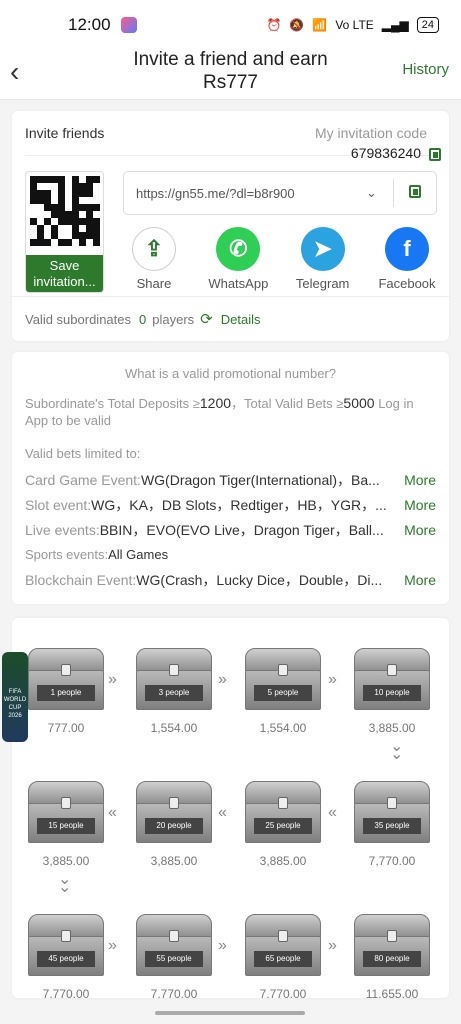 The height and width of the screenshot is (1024, 461). Describe the element at coordinates (283, 945) in the screenshot. I see `reward-chest: 65 people` at that location.